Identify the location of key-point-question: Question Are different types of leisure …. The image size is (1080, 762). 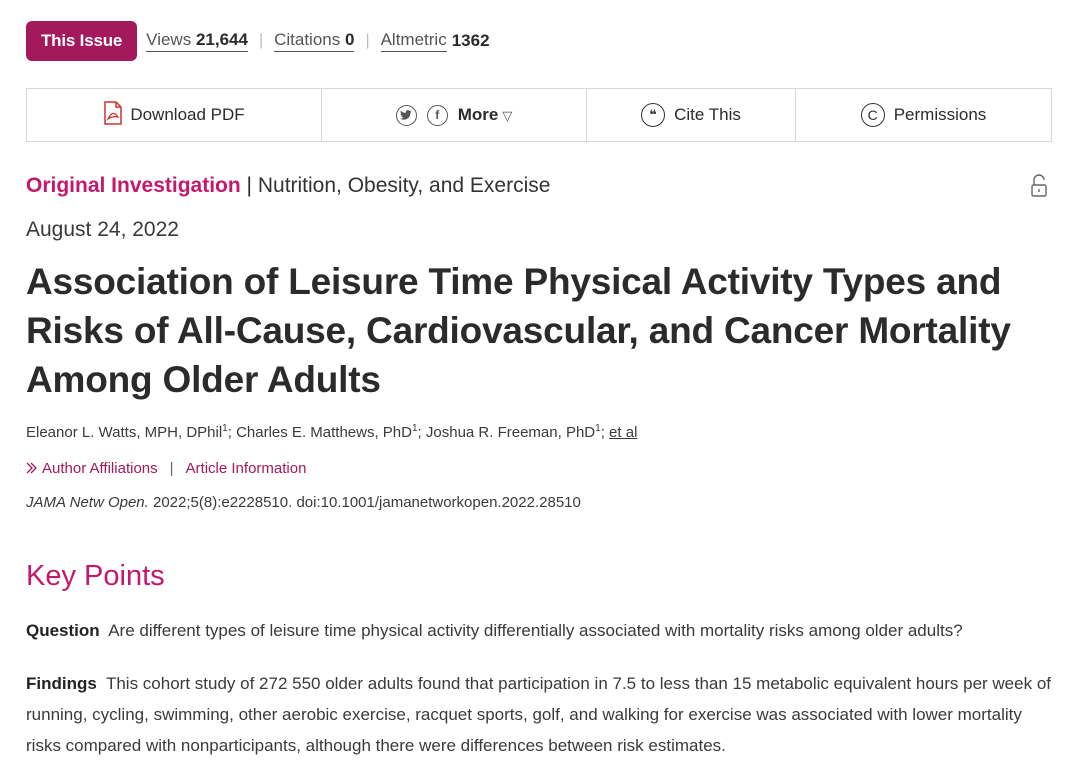
(541, 630).